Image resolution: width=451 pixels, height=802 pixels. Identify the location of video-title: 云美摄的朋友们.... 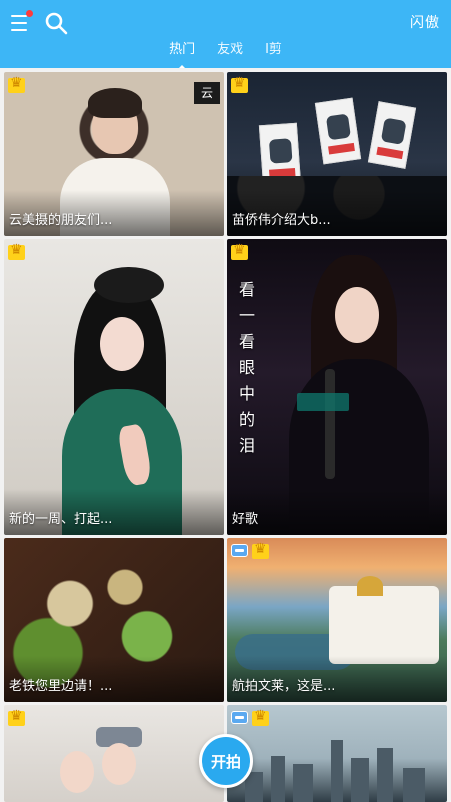
(61, 220).